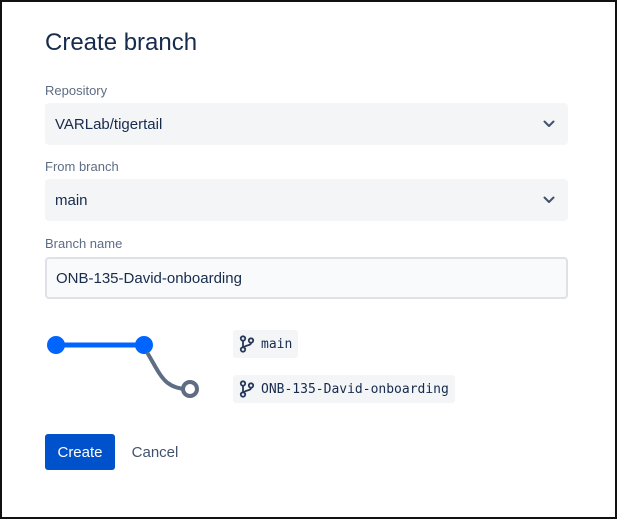 Image resolution: width=617 pixels, height=519 pixels. I want to click on source-branch-start-node, so click(56, 345).